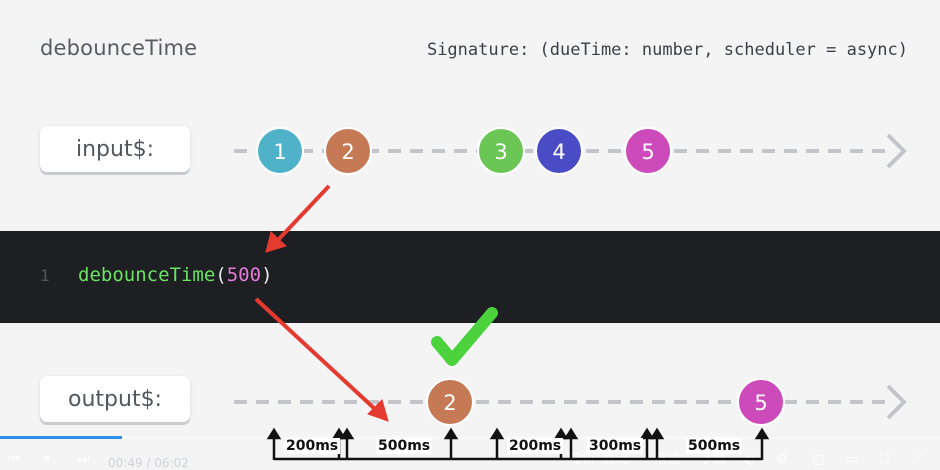  I want to click on time-display: 00:49 / 06:02, so click(148, 463).